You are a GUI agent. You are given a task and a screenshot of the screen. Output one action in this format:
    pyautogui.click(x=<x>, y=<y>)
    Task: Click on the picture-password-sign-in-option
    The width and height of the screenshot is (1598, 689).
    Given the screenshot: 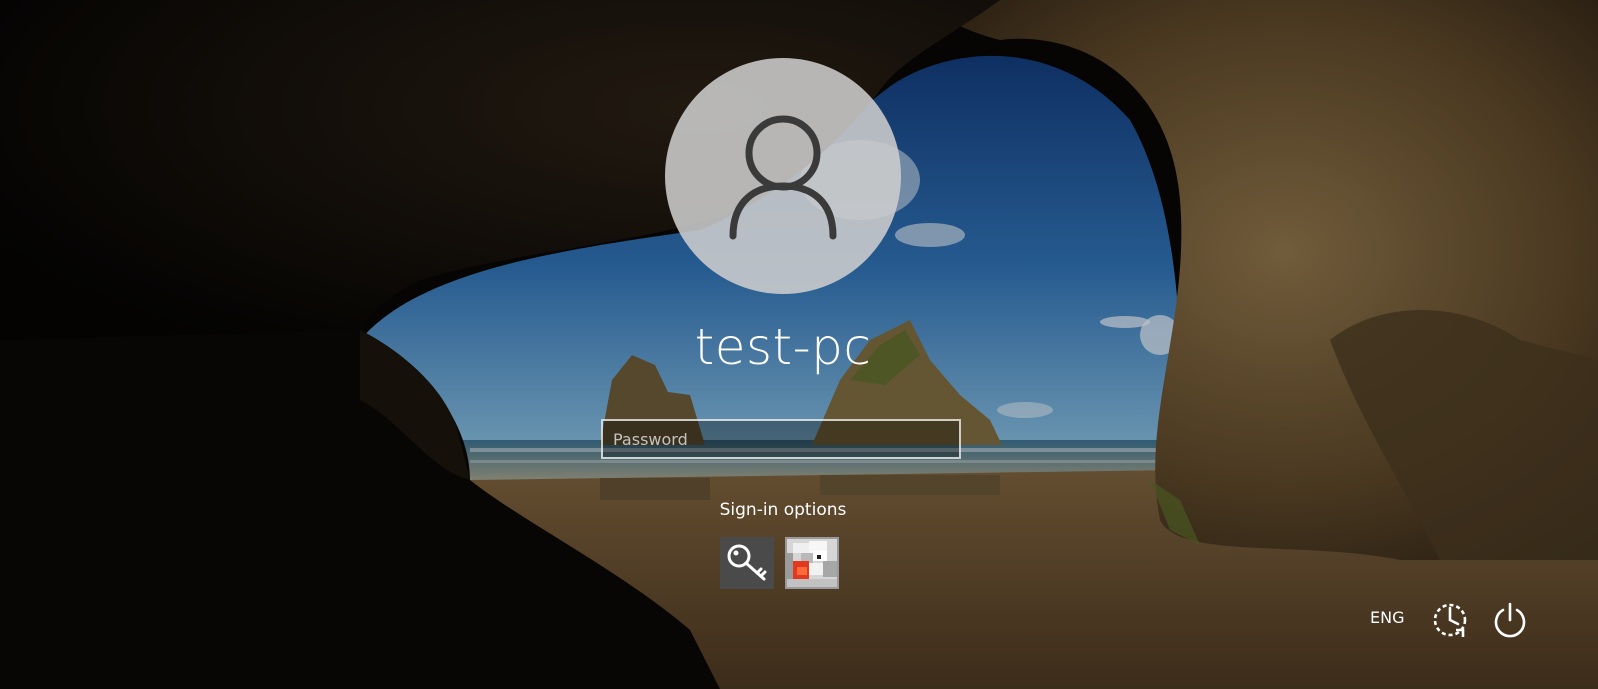 What is the action you would take?
    pyautogui.click(x=812, y=563)
    